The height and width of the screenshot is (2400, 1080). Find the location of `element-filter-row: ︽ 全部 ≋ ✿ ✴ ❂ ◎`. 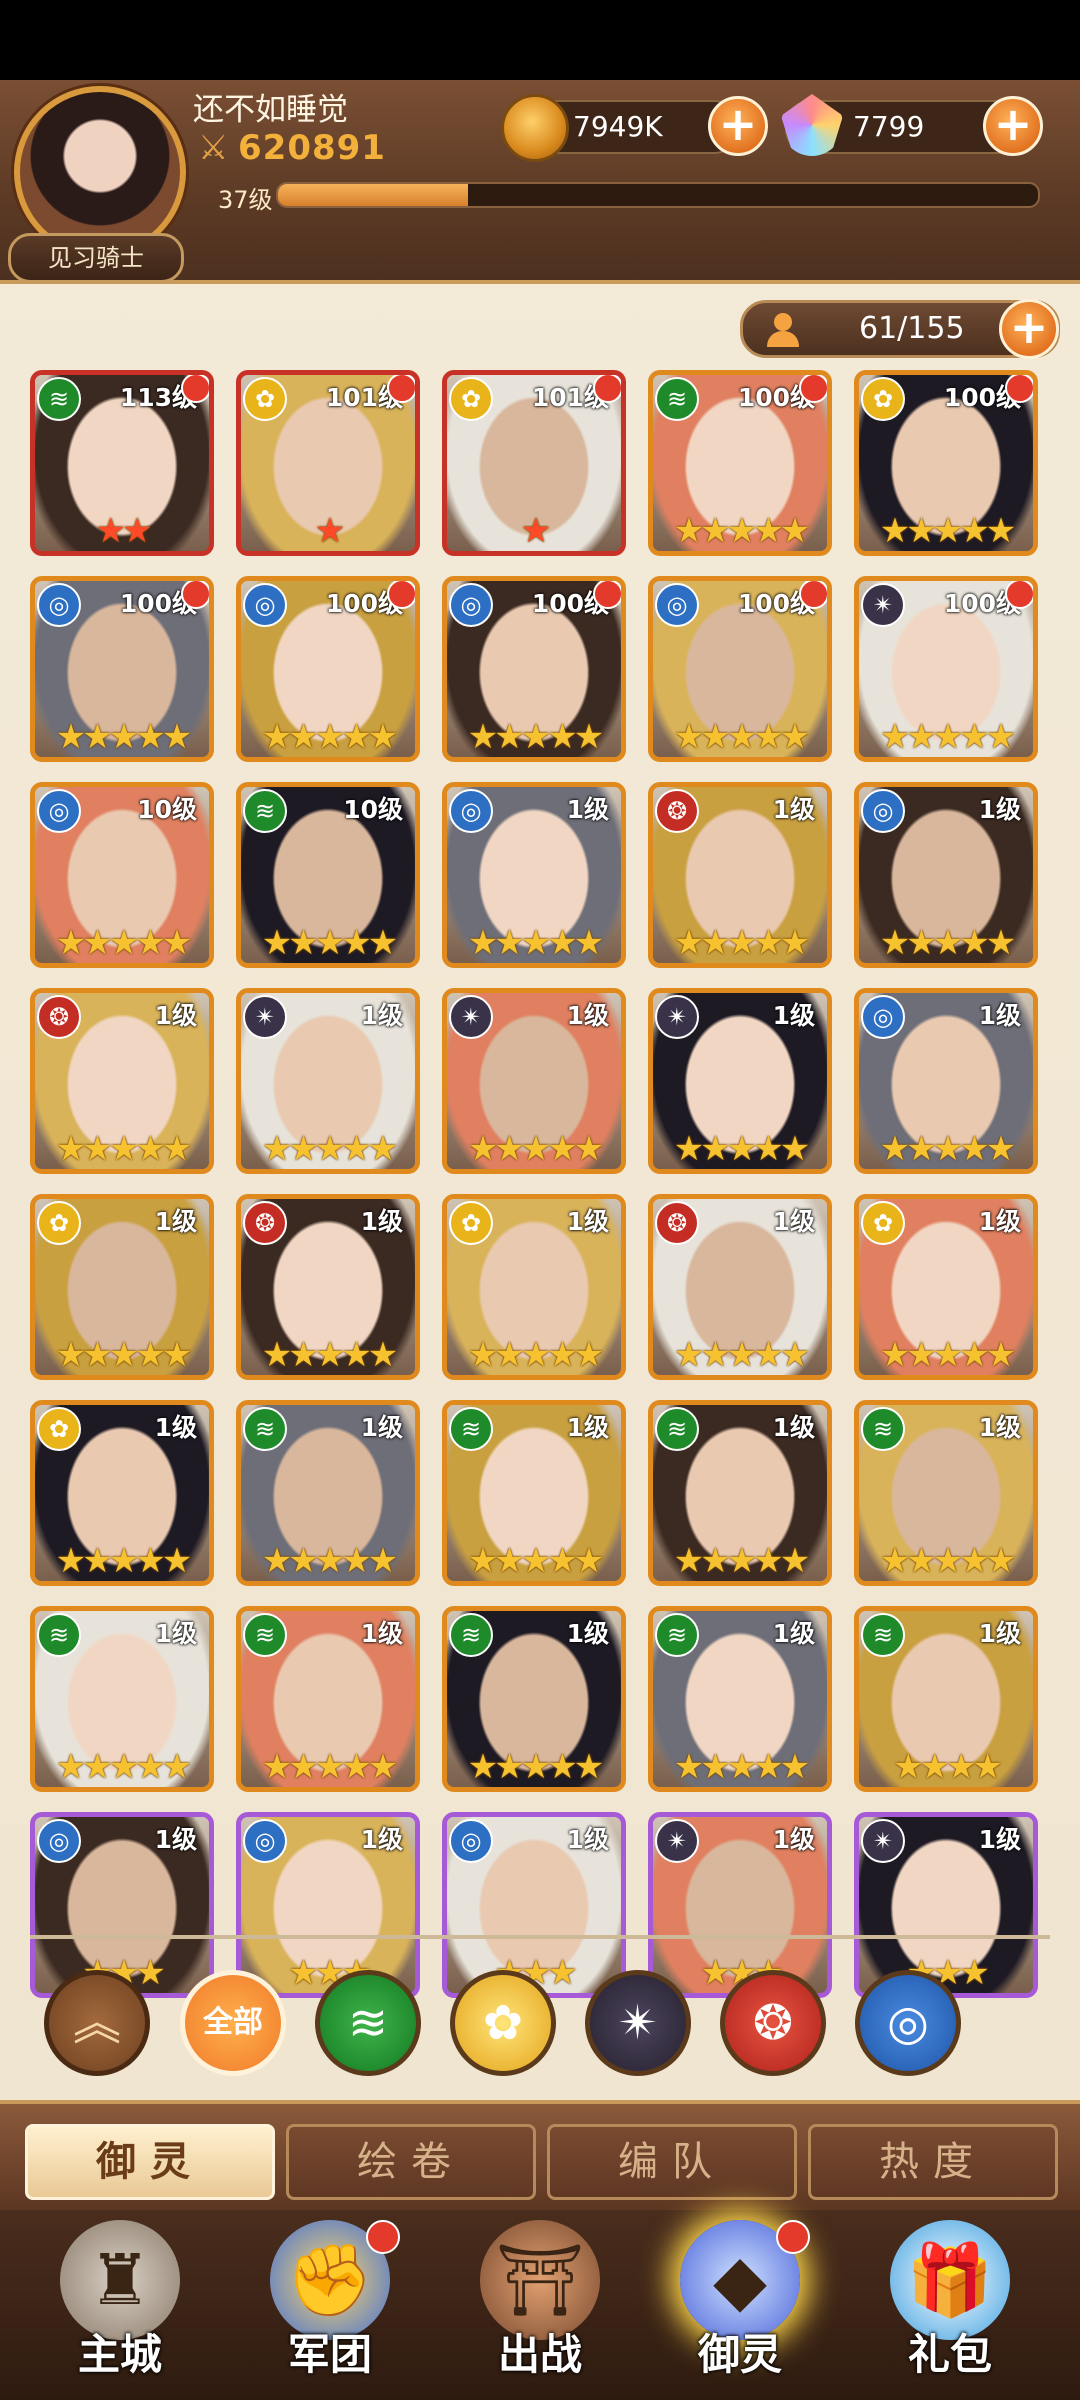

element-filter-row: ︽ 全部 ≋ ✿ ✴ ❂ ◎ is located at coordinates (540, 2015).